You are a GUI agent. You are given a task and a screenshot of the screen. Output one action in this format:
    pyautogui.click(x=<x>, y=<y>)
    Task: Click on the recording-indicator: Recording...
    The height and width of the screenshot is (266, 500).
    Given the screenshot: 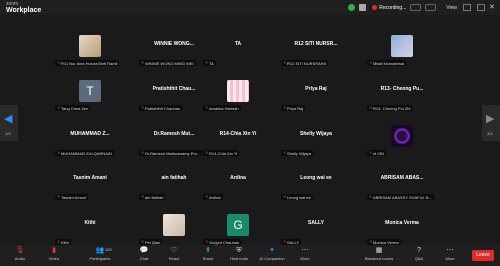 What is the action you would take?
    pyautogui.click(x=389, y=8)
    